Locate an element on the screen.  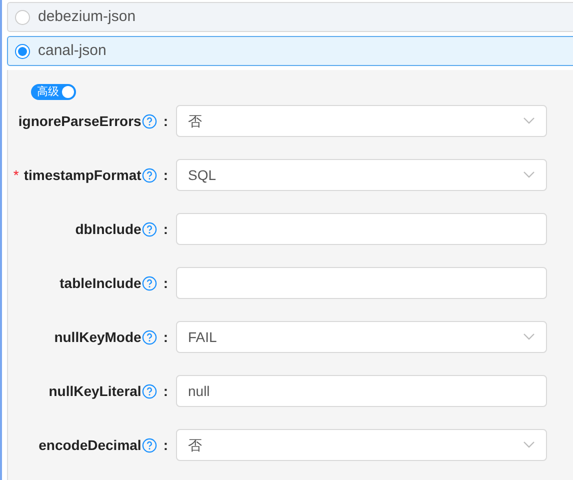
field-label: nullKeyMode is located at coordinates (98, 337).